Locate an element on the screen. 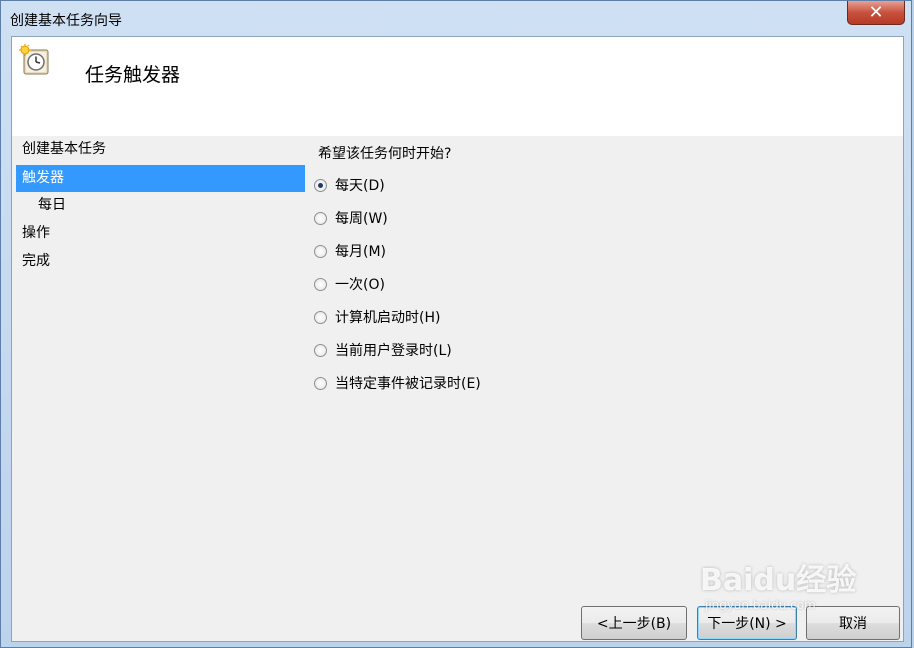 The width and height of the screenshot is (914, 648). radio-button-weekly is located at coordinates (320, 218).